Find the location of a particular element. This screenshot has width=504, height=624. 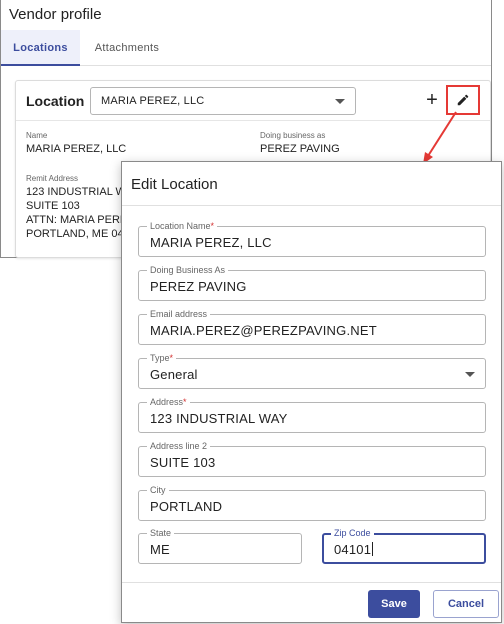

pencil-icon is located at coordinates (463, 100).